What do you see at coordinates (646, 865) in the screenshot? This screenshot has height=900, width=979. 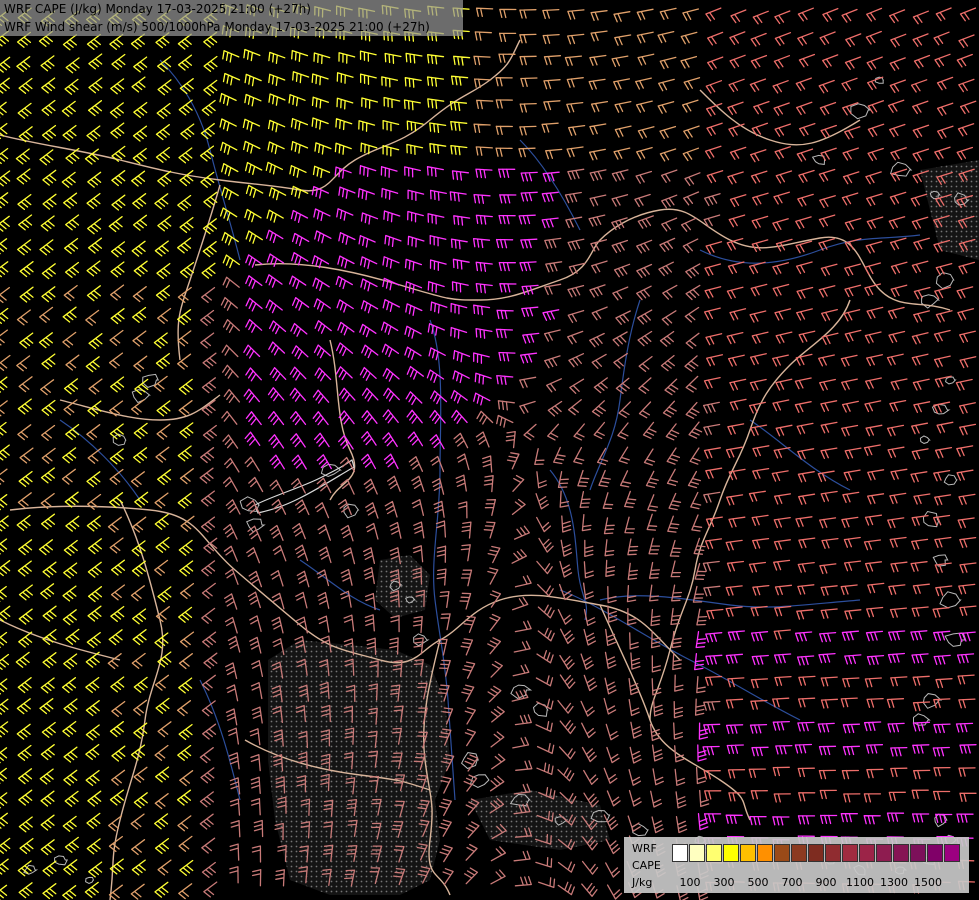 I see `legend-variable: CAPE` at bounding box center [646, 865].